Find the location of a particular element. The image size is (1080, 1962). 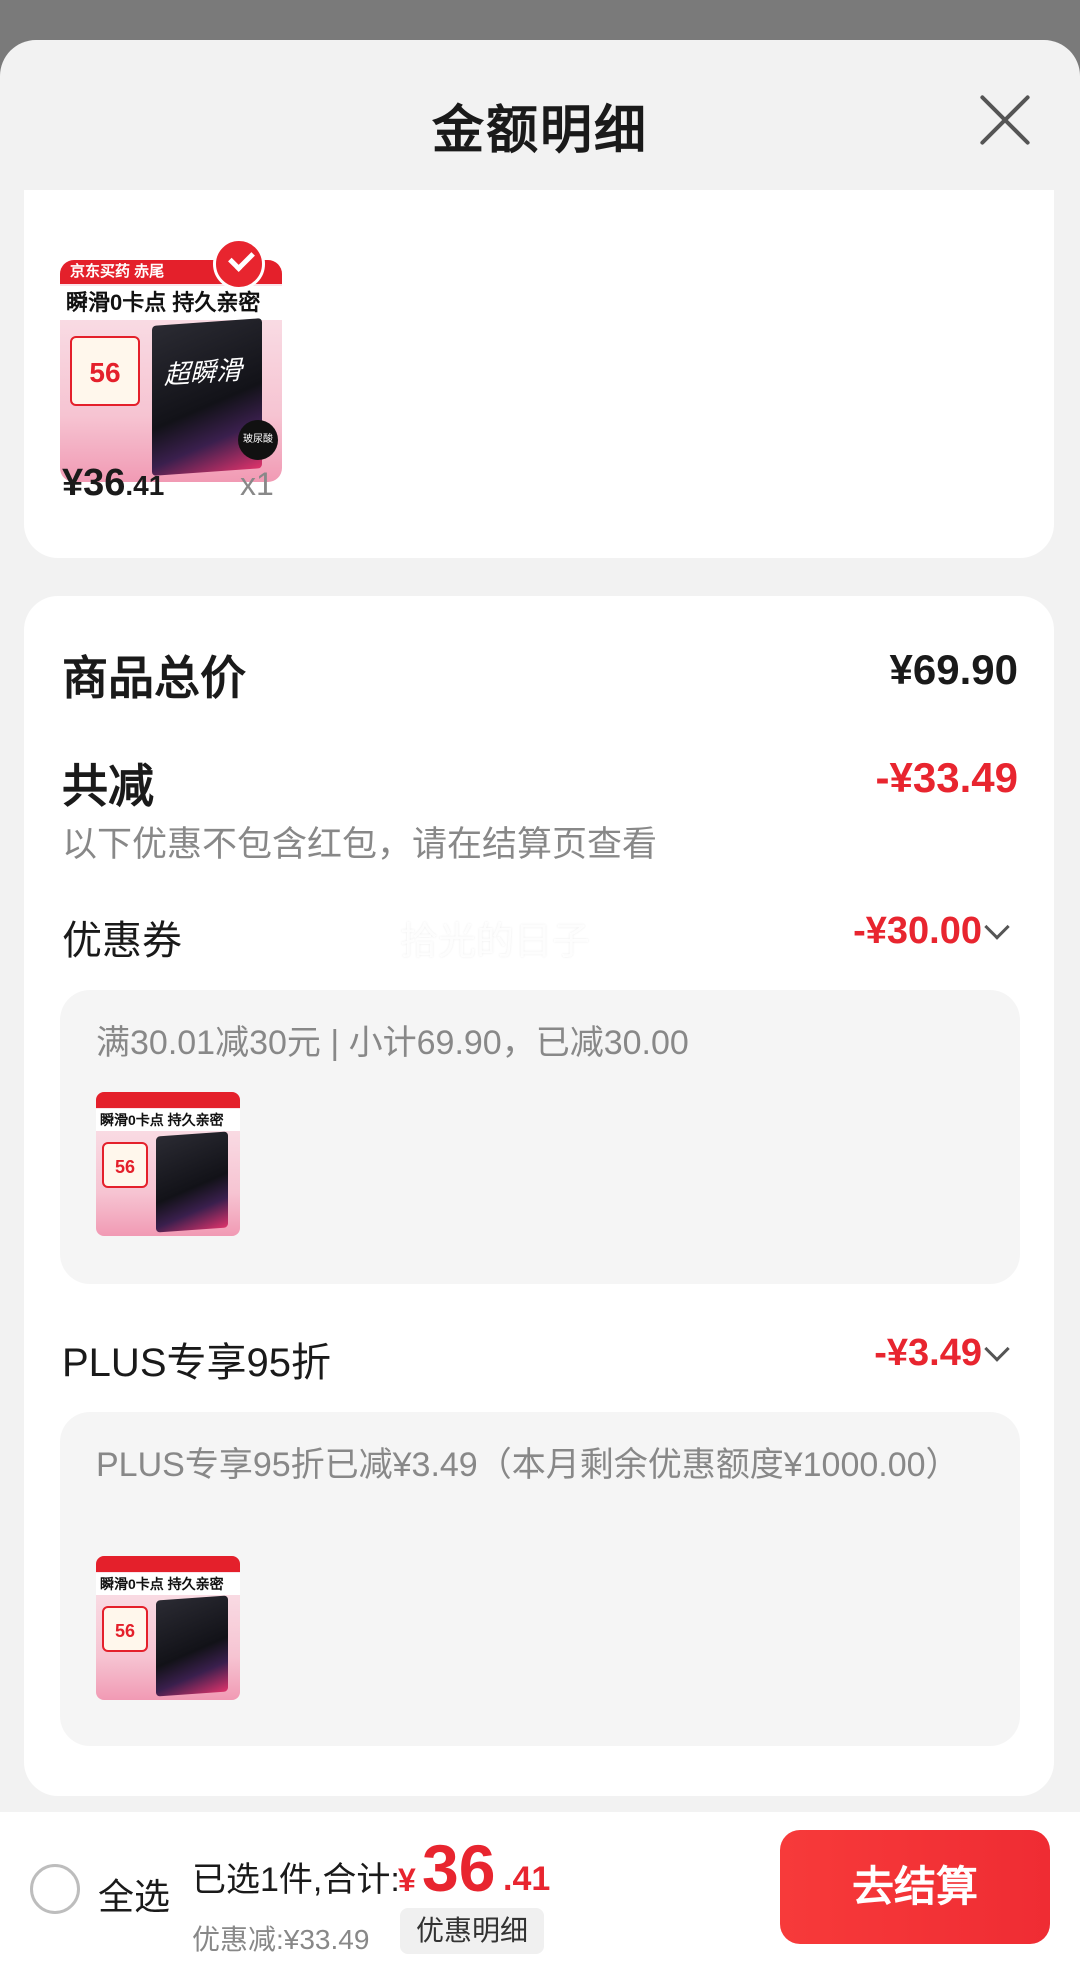

plus-detail-text: PLUS专享95折已减¥3.49（本月剩余优惠额度¥1000.00） is located at coordinates (528, 1465).